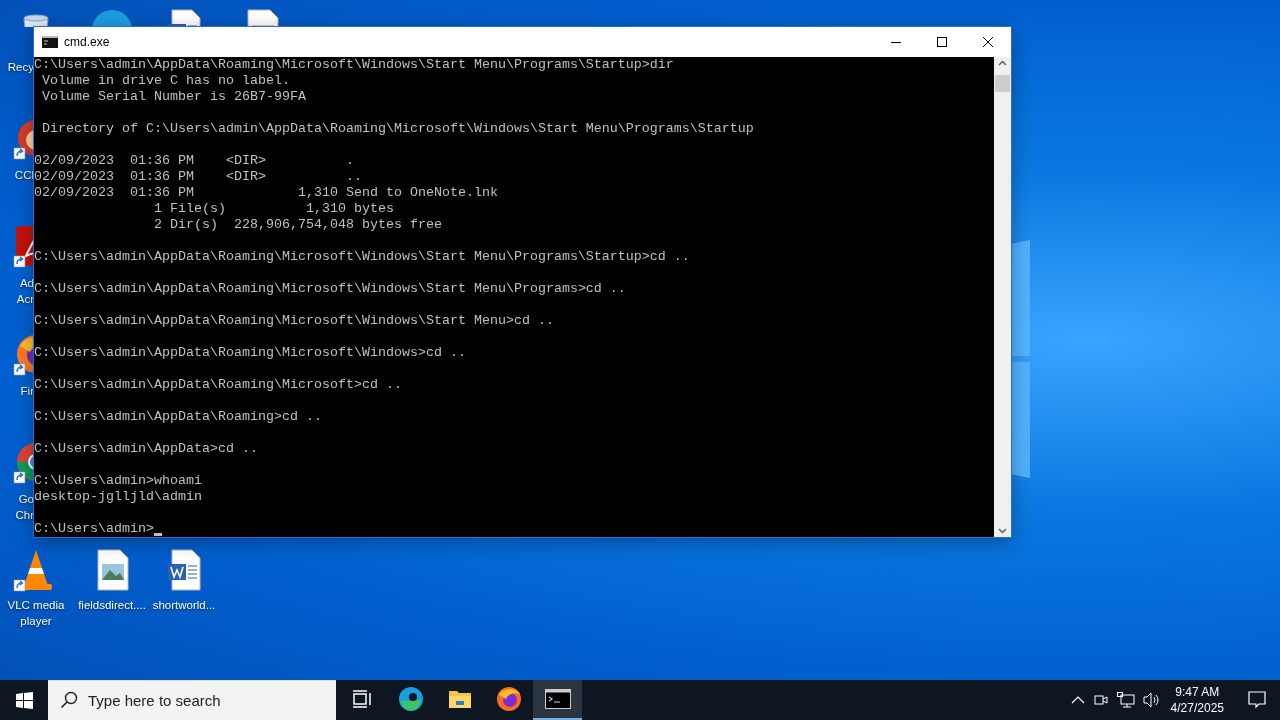 The image size is (1280, 720). Describe the element at coordinates (1125, 700) in the screenshot. I see `network-icon` at that location.